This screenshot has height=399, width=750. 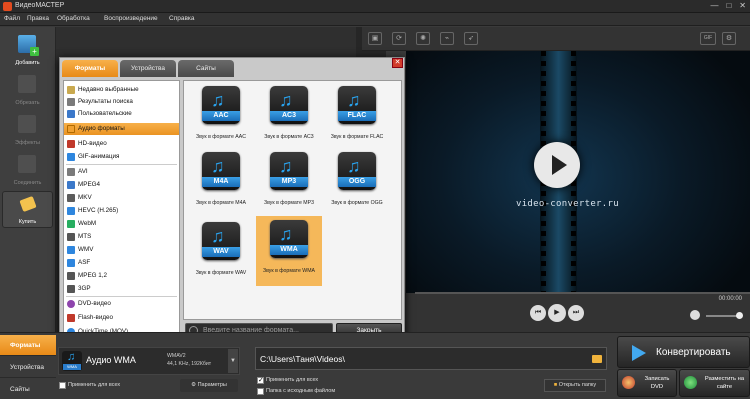 I want to click on category-mkv: MKV, so click(x=121, y=198).